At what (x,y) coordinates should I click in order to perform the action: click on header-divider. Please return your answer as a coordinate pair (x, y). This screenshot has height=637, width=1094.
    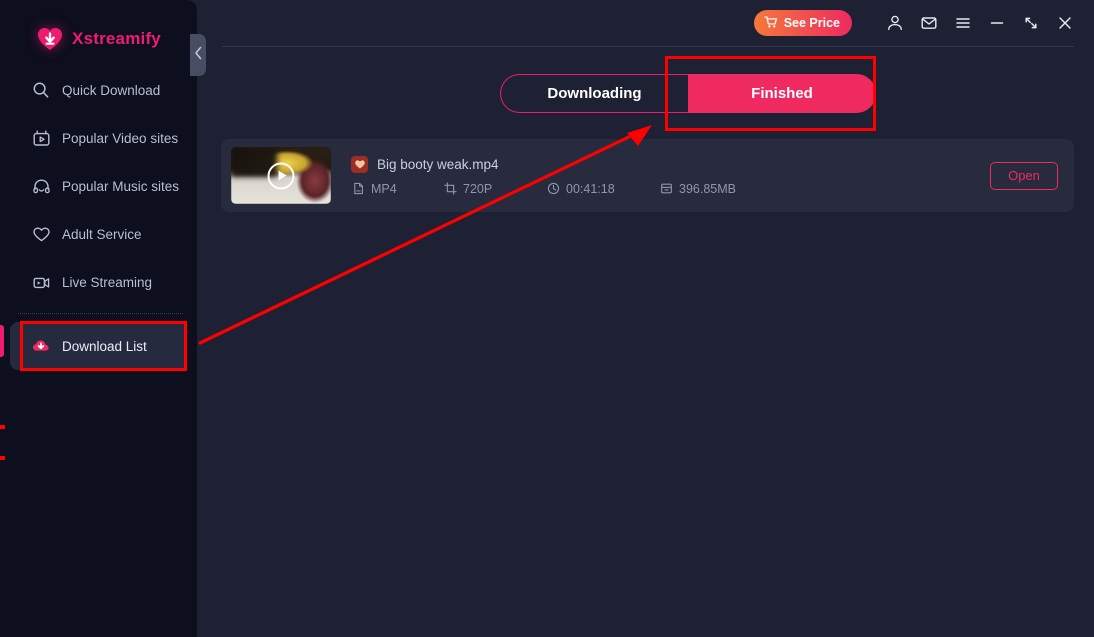
    Looking at the image, I should click on (648, 46).